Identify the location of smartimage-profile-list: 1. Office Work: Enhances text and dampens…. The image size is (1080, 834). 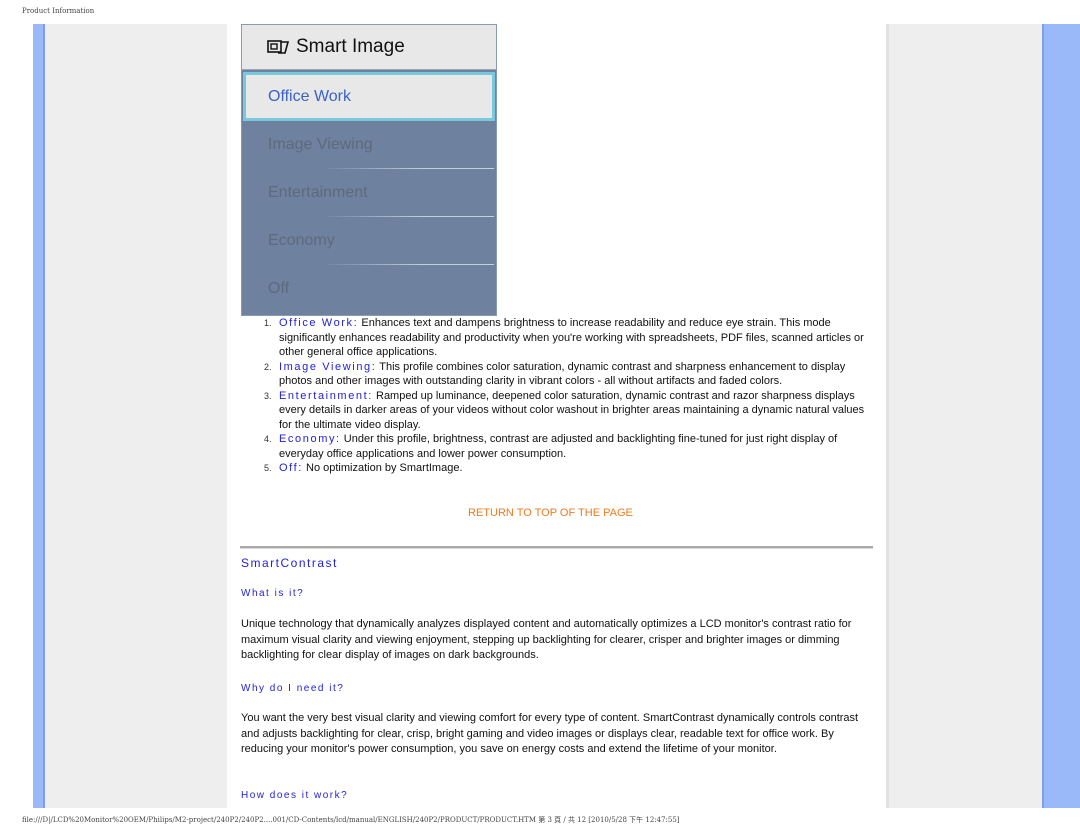
(565, 396).